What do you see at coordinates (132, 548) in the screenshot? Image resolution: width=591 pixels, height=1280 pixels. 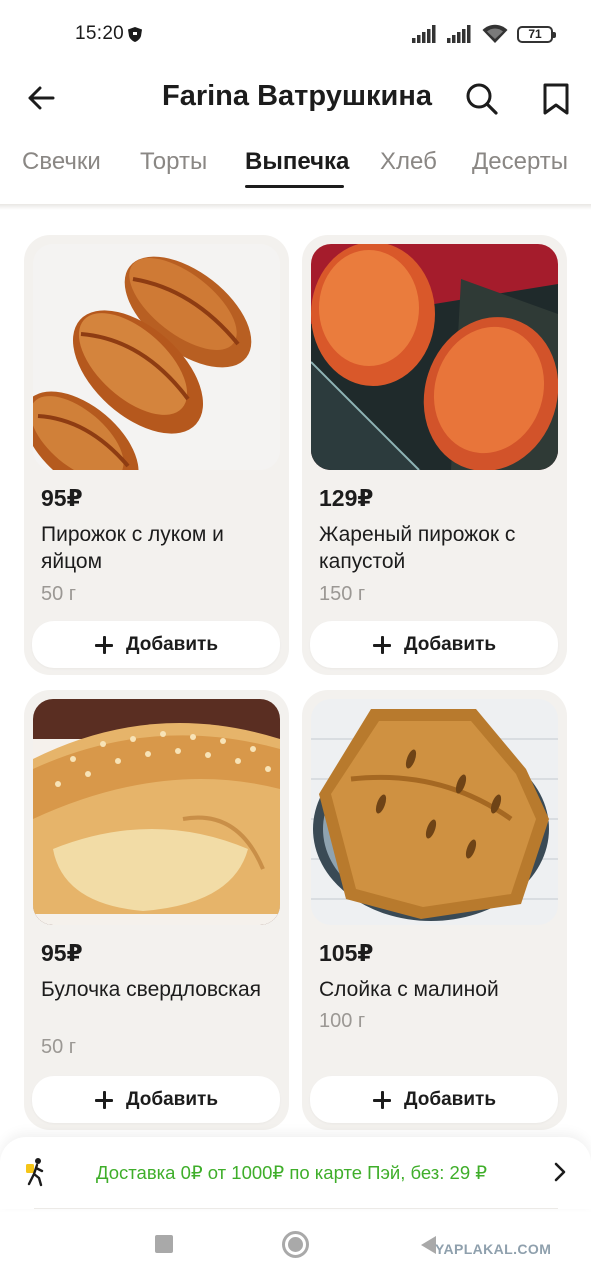 I see `product-name: Пирожок с луком и яйцом` at bounding box center [132, 548].